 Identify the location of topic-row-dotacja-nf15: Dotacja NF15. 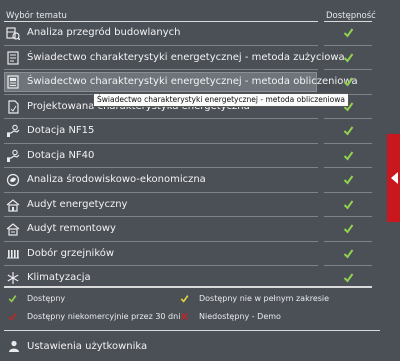
(190, 131).